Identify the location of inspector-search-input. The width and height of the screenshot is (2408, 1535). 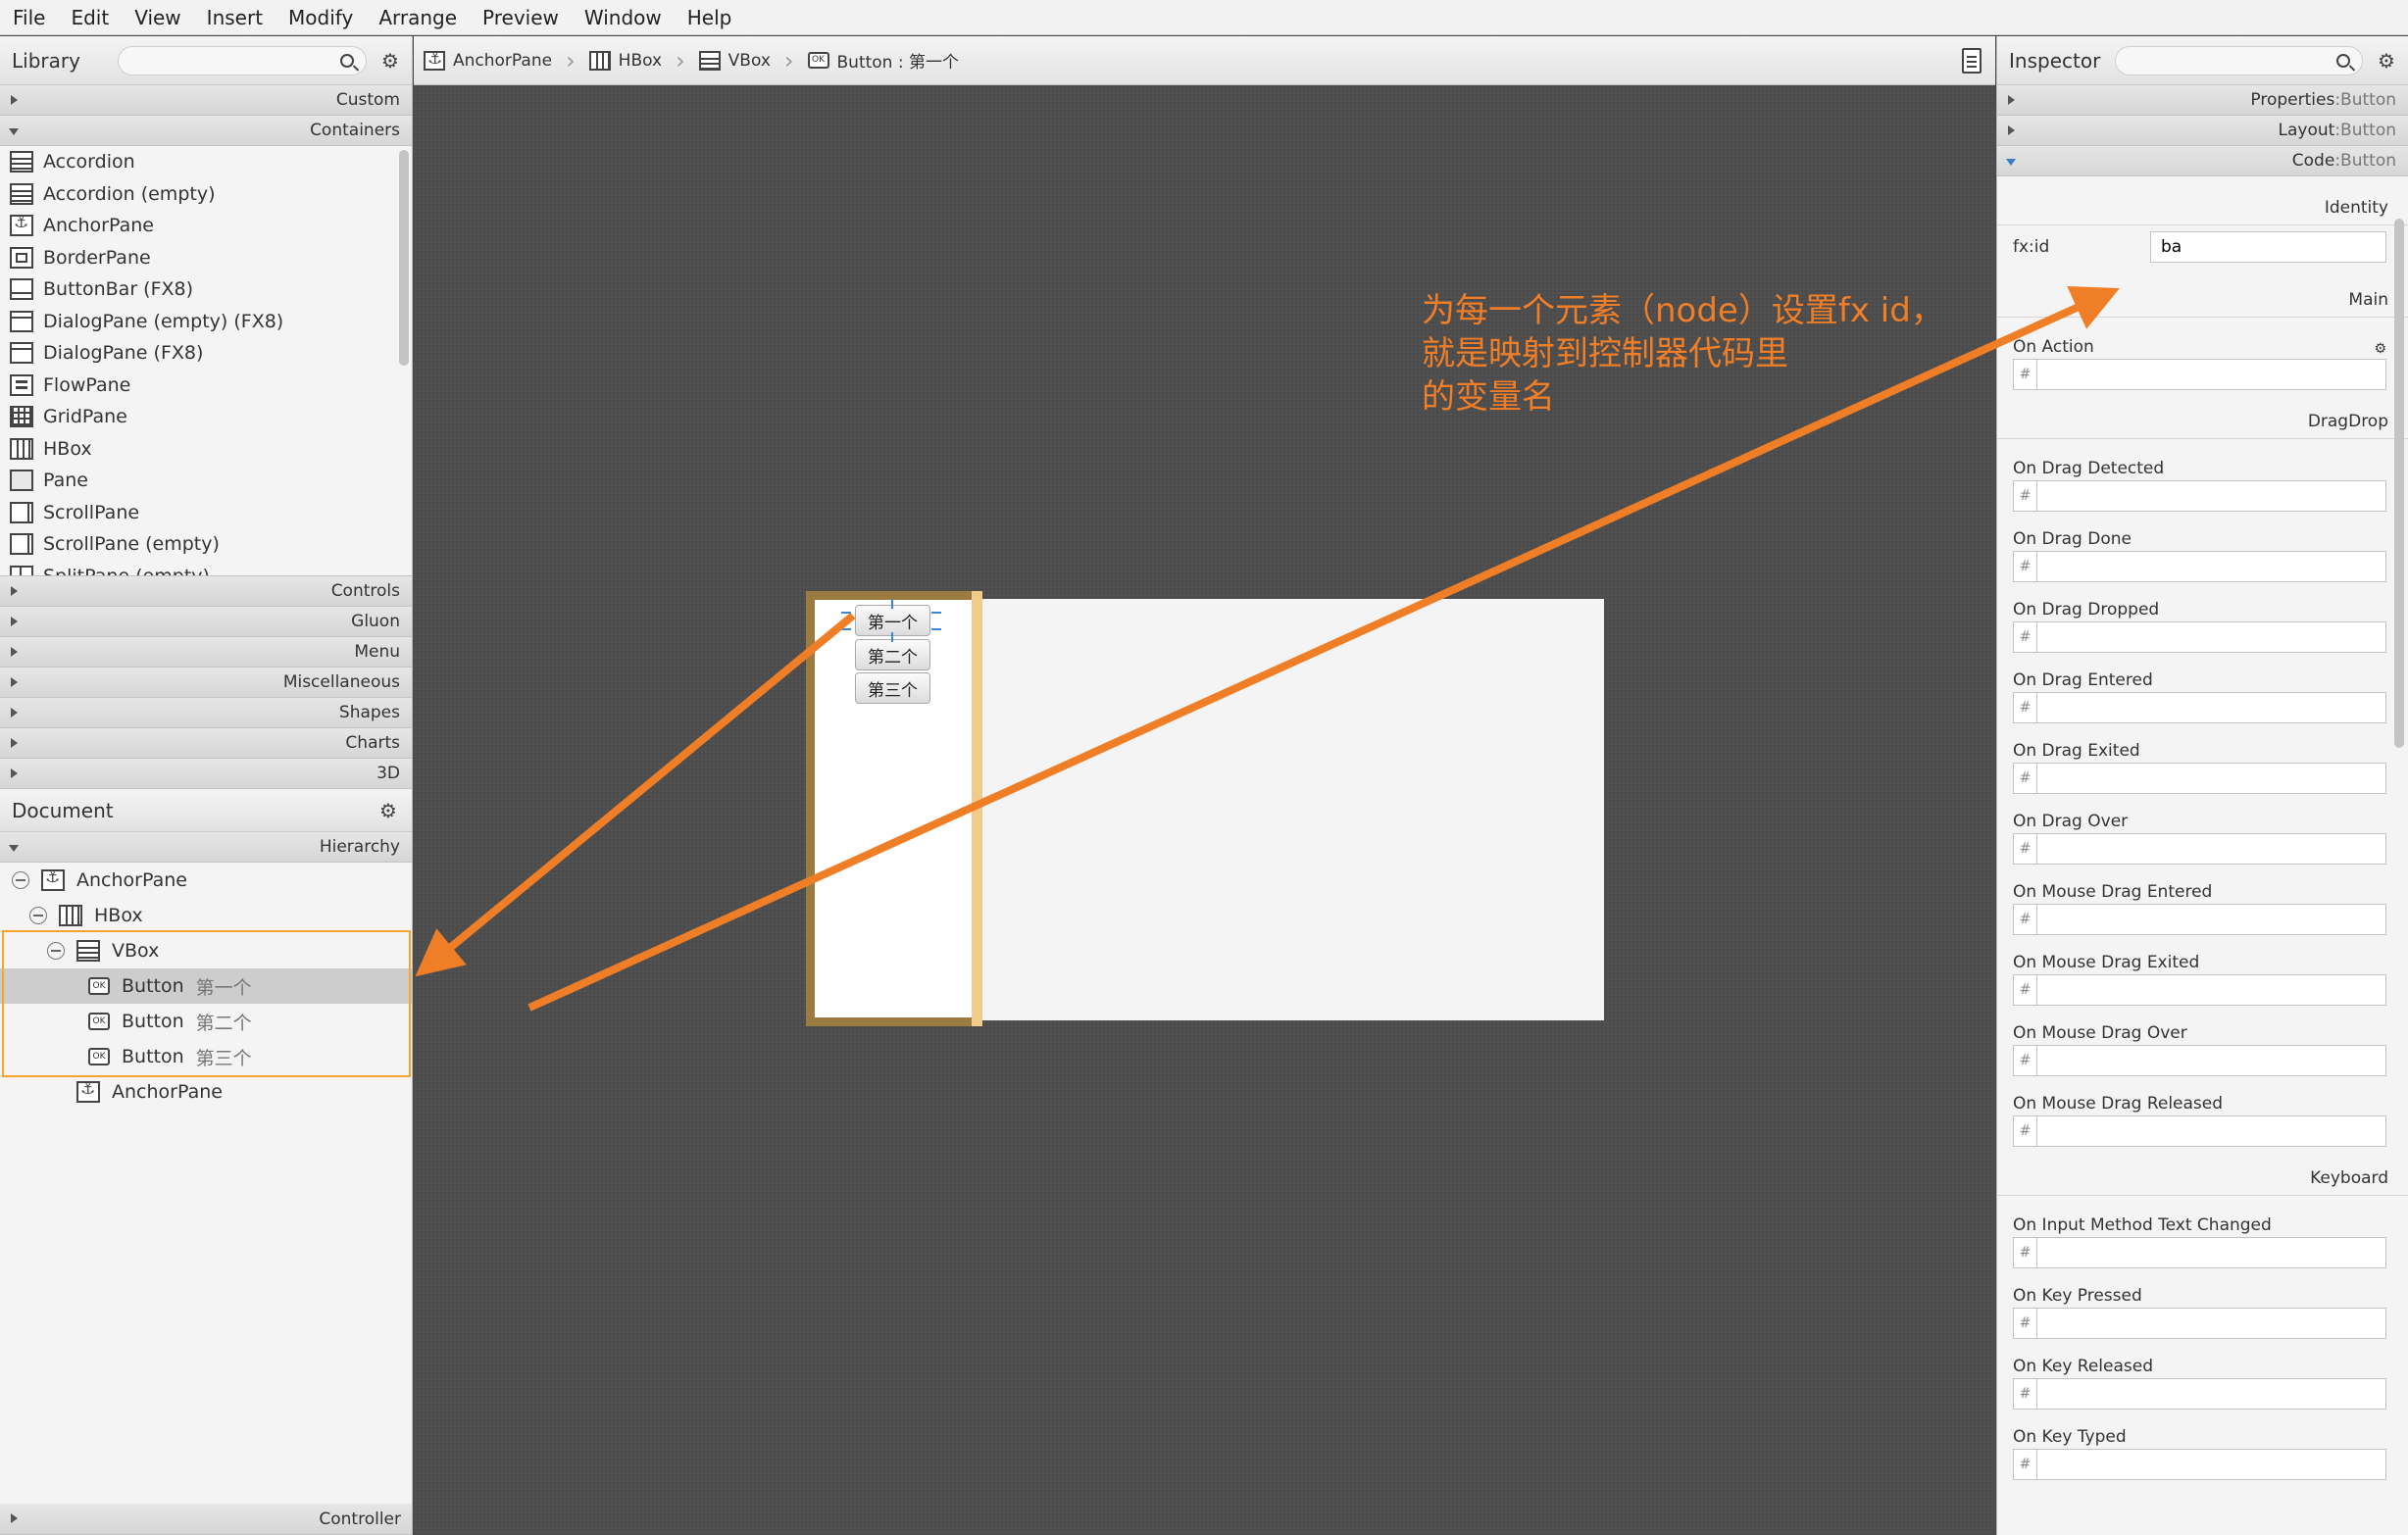
(2239, 60).